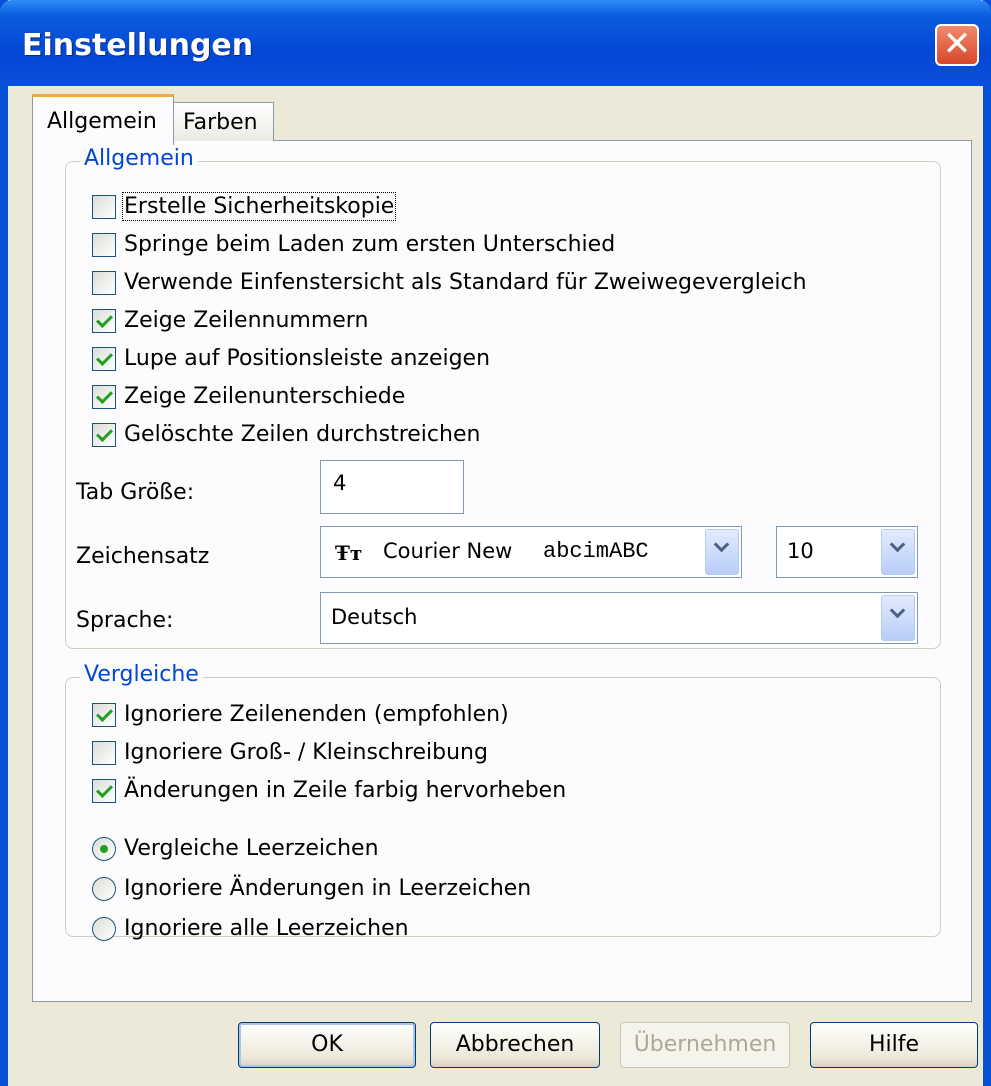 Image resolution: width=991 pixels, height=1086 pixels. Describe the element at coordinates (596, 551) in the screenshot. I see `font-sample: abcimABC` at that location.